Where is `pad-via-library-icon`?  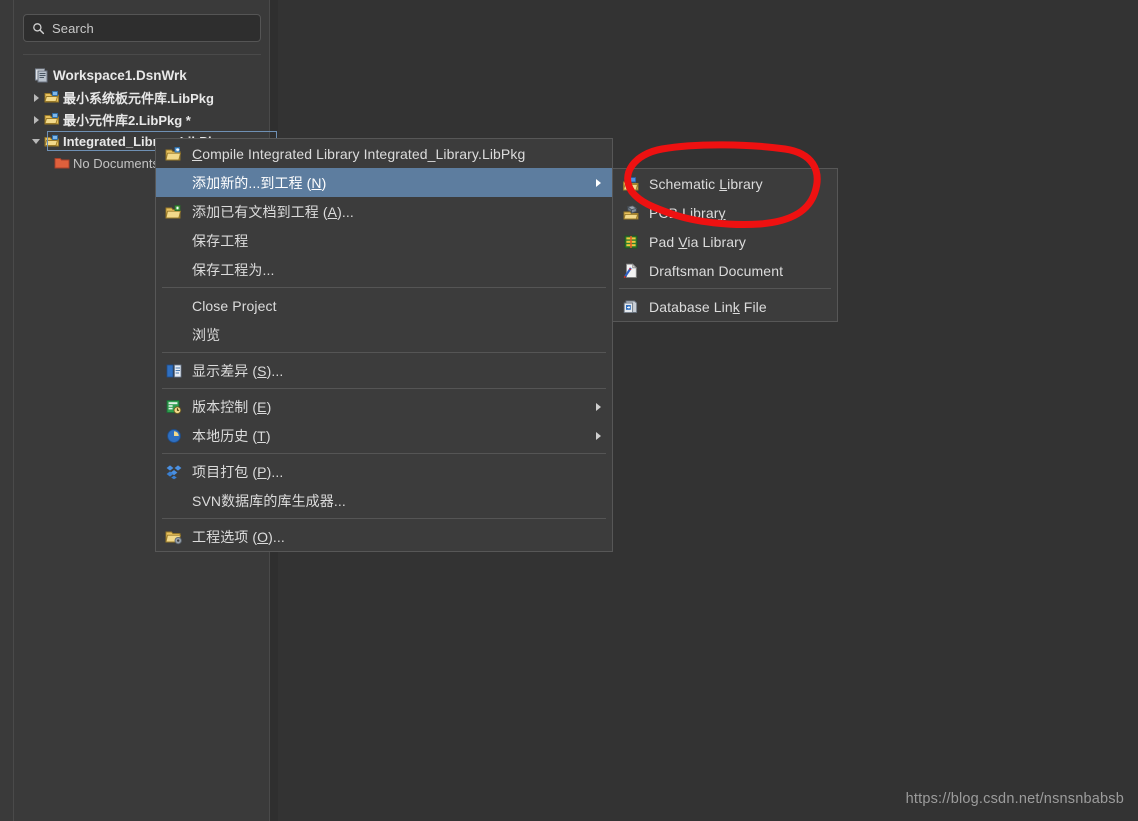 pad-via-library-icon is located at coordinates (631, 241).